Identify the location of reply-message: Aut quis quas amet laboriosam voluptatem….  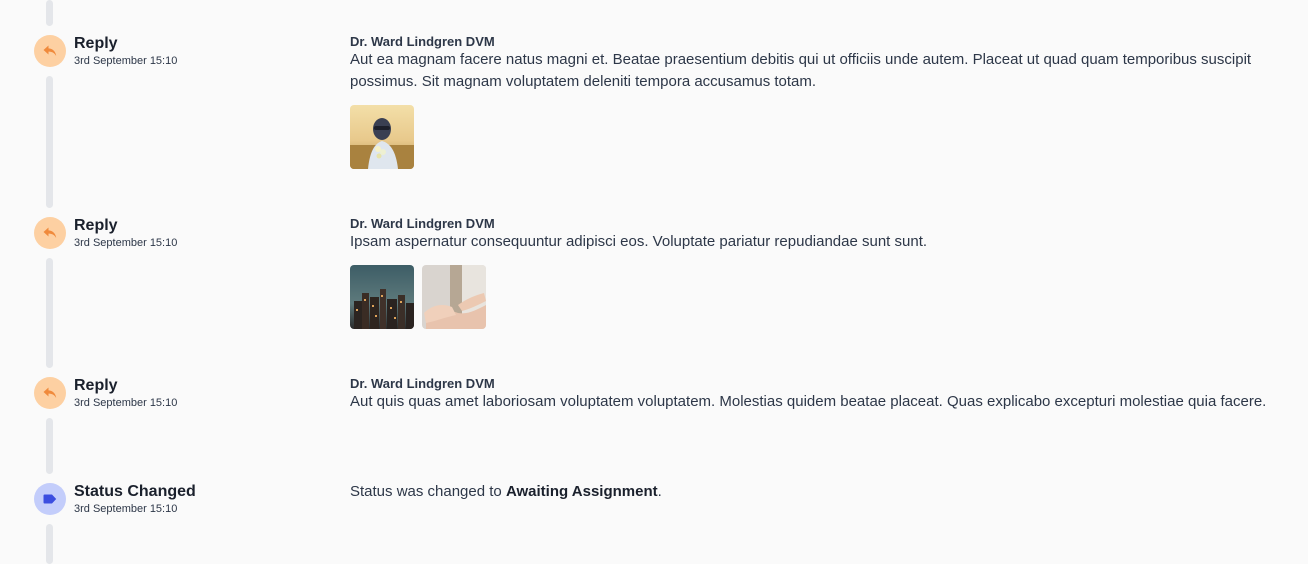
(808, 401).